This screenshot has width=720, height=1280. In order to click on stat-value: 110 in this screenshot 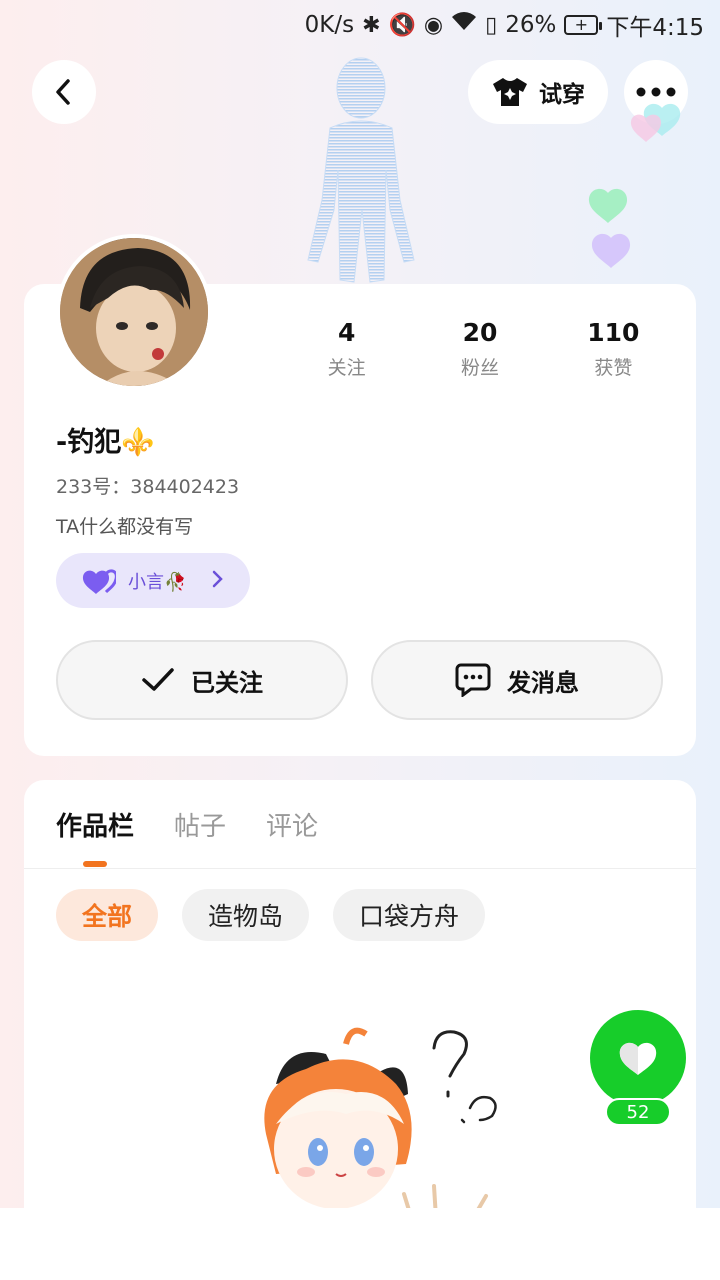, I will do `click(613, 332)`.